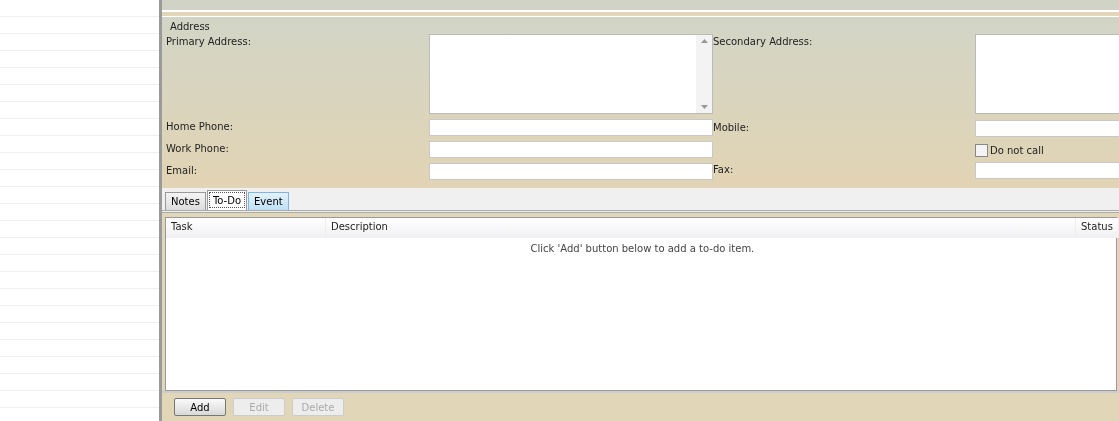  I want to click on scroll-down-icon, so click(704, 107).